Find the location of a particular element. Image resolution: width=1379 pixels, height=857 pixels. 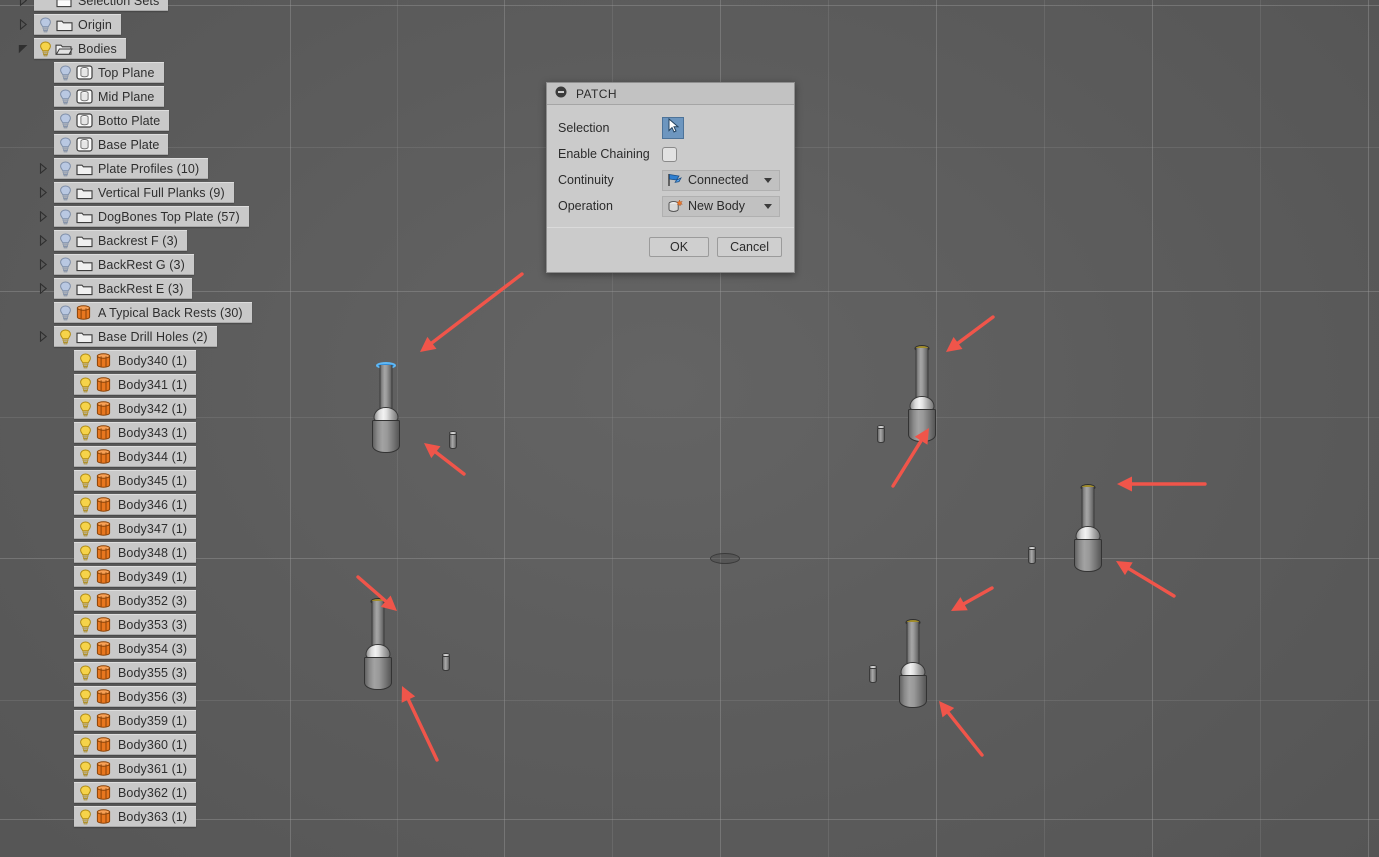

tree-row-pill: Bodies is located at coordinates (80, 48).